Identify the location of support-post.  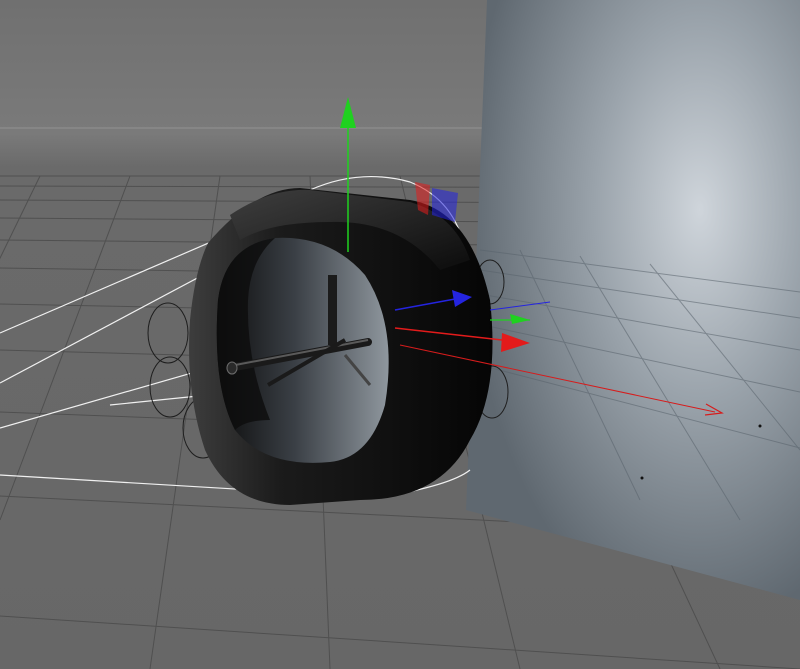
(332, 310).